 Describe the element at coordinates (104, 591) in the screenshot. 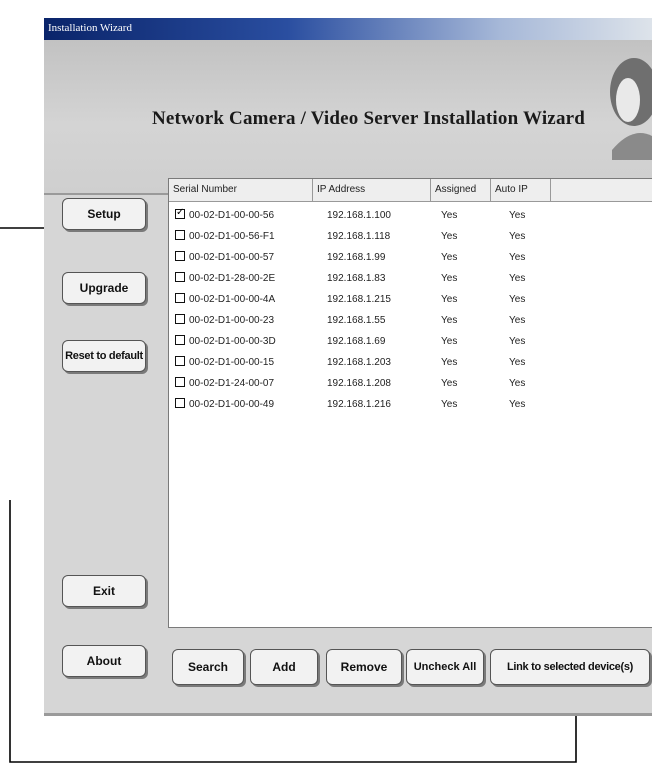

I see `exit-button: Exit` at that location.